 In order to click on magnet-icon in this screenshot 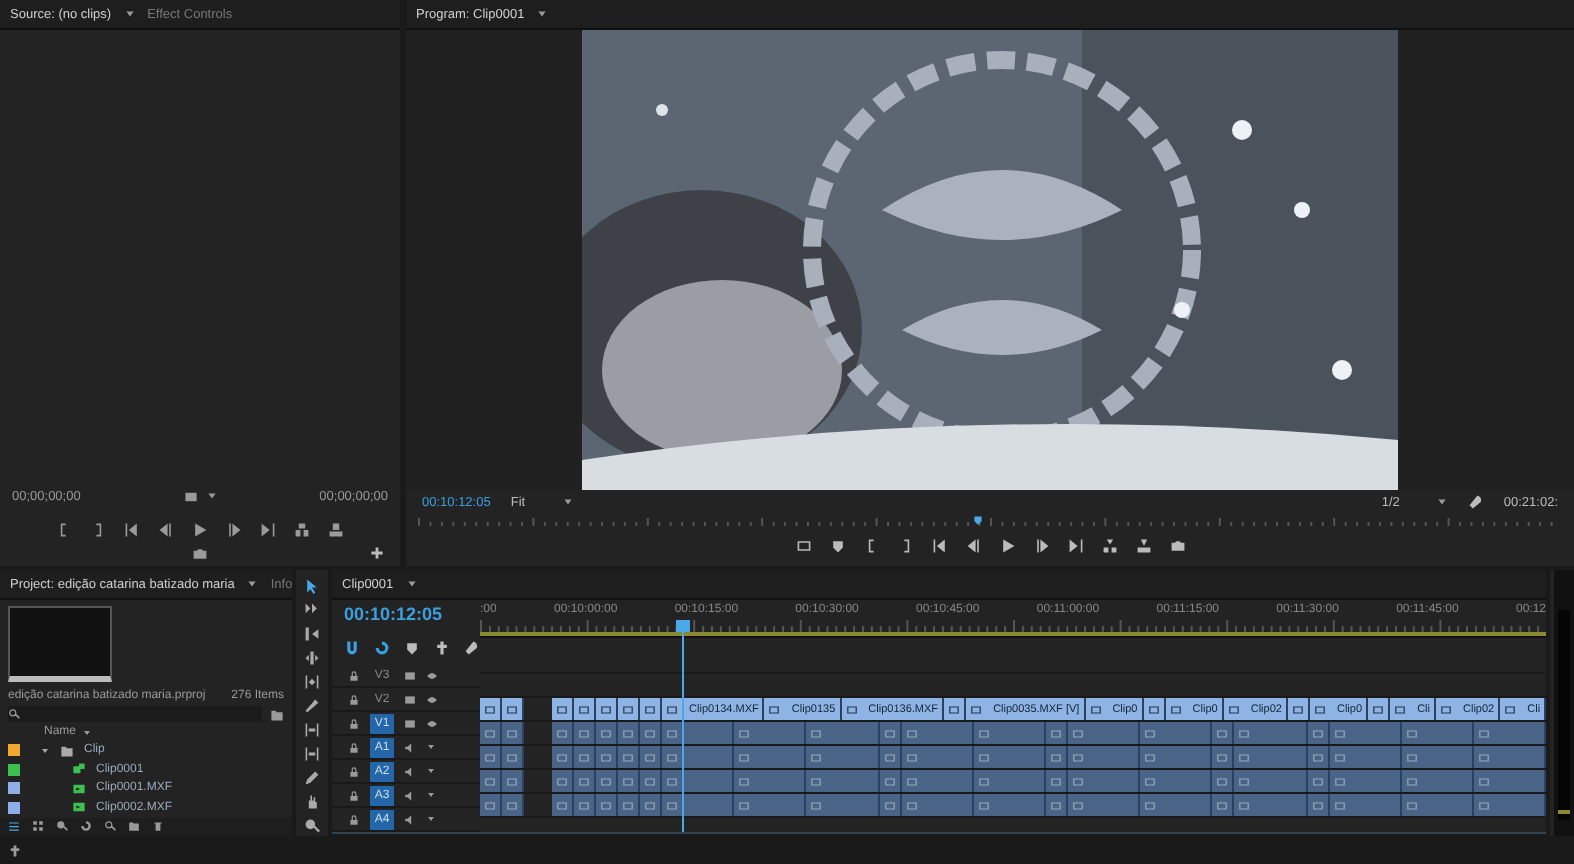, I will do `click(352, 648)`.